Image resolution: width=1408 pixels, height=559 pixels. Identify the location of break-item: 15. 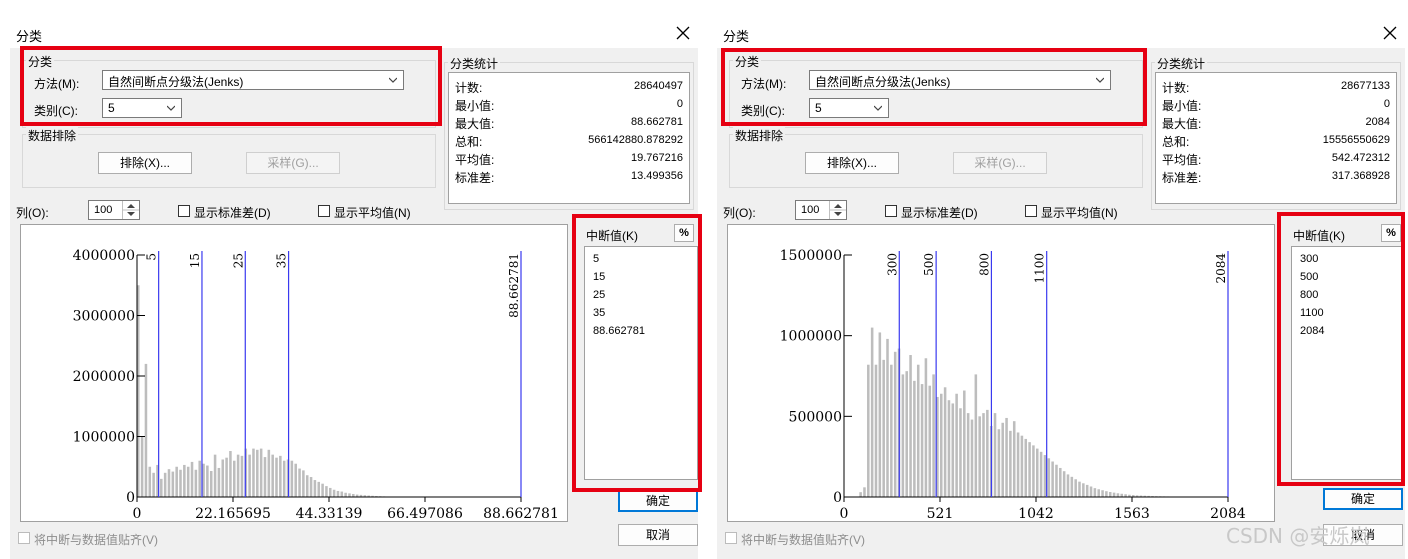
(599, 277).